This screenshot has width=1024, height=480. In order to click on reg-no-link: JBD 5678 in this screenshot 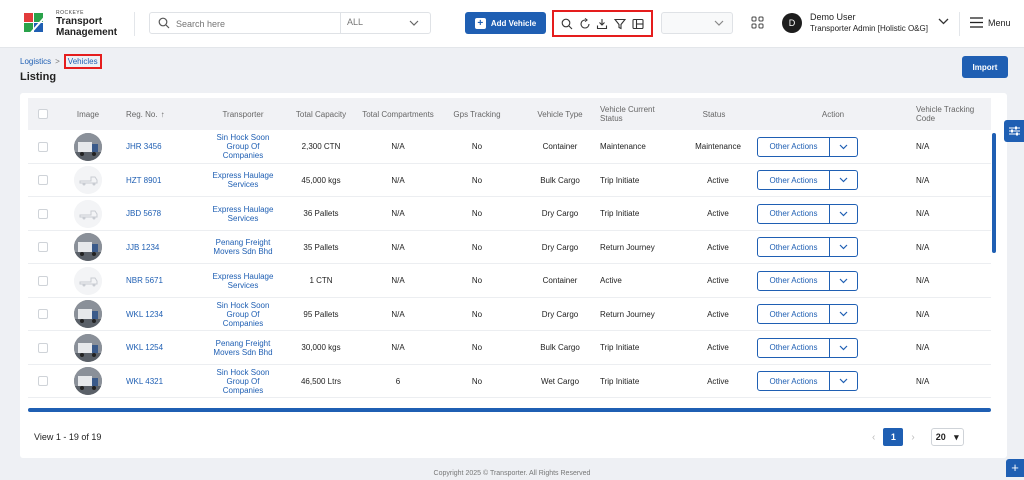, I will do `click(156, 214)`.